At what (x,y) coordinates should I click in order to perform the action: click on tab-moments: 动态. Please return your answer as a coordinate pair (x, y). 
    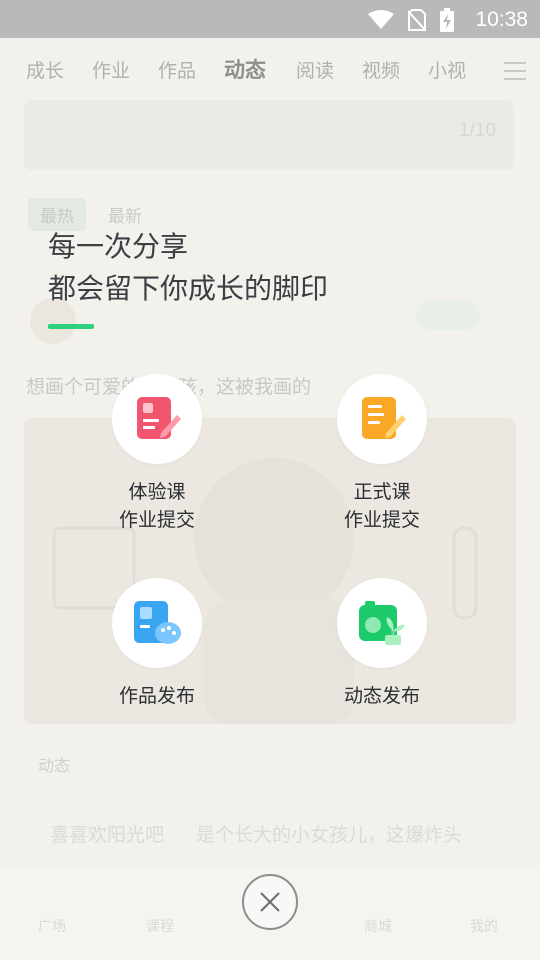
    Looking at the image, I should click on (245, 70).